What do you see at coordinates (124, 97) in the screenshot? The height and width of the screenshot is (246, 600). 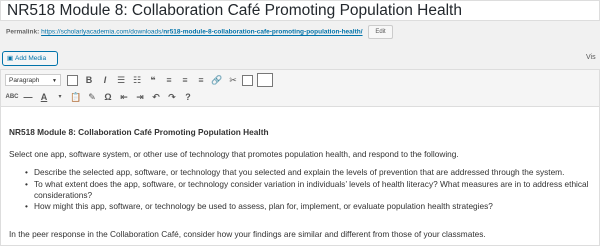 I see `outdent-icon: ⇤` at bounding box center [124, 97].